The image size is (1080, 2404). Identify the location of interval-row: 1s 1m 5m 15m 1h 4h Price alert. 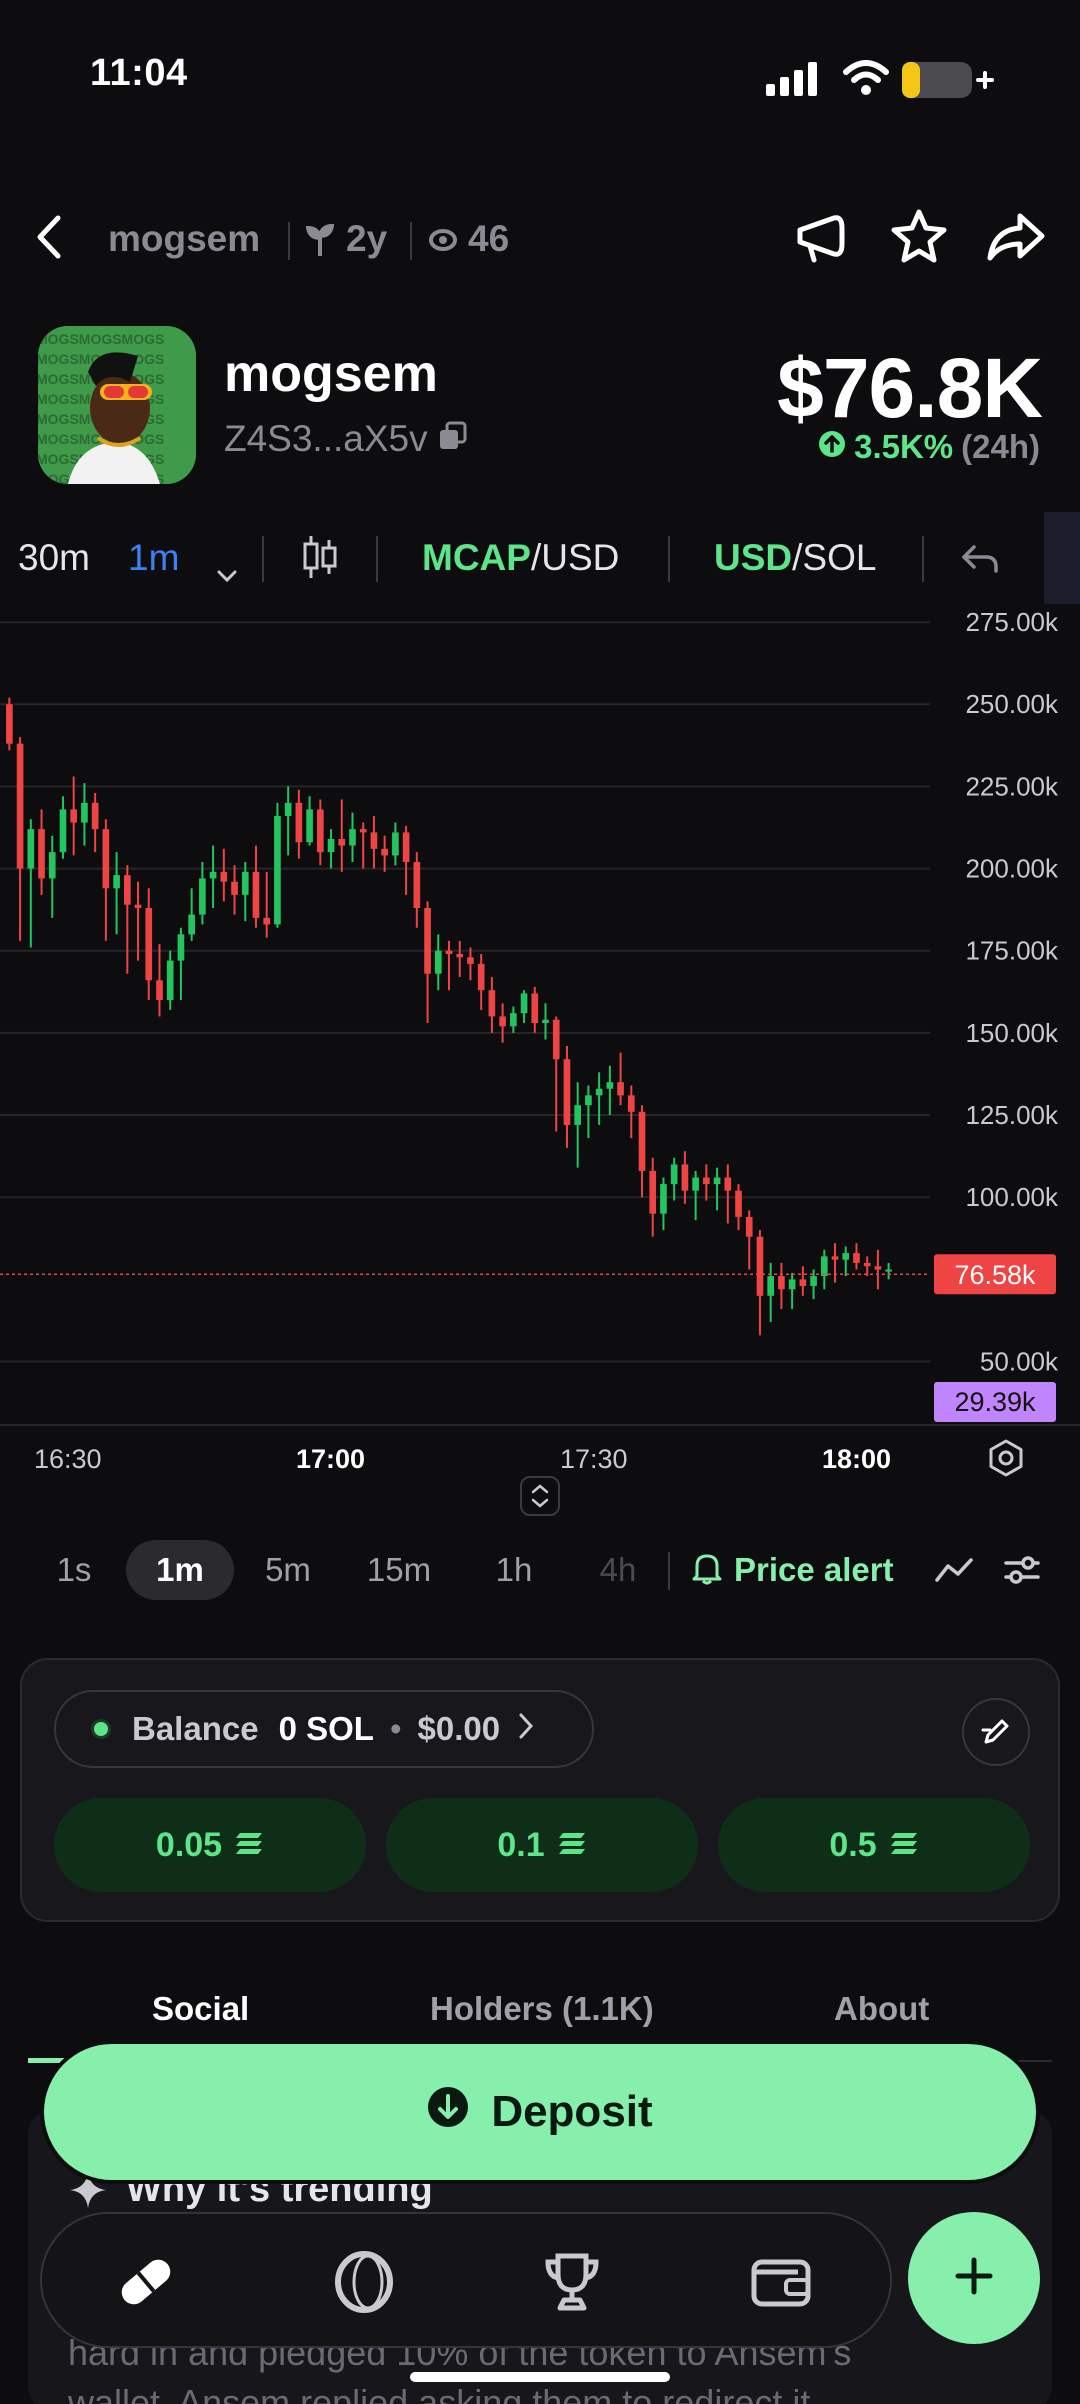
(540, 1570).